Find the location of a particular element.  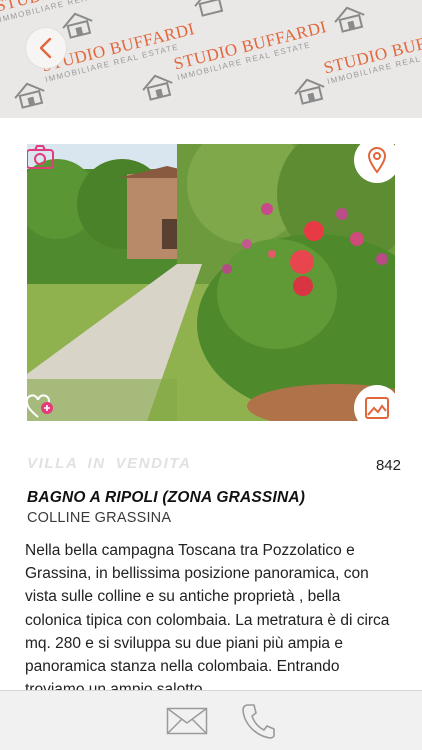

map-pin-icon is located at coordinates (377, 160).